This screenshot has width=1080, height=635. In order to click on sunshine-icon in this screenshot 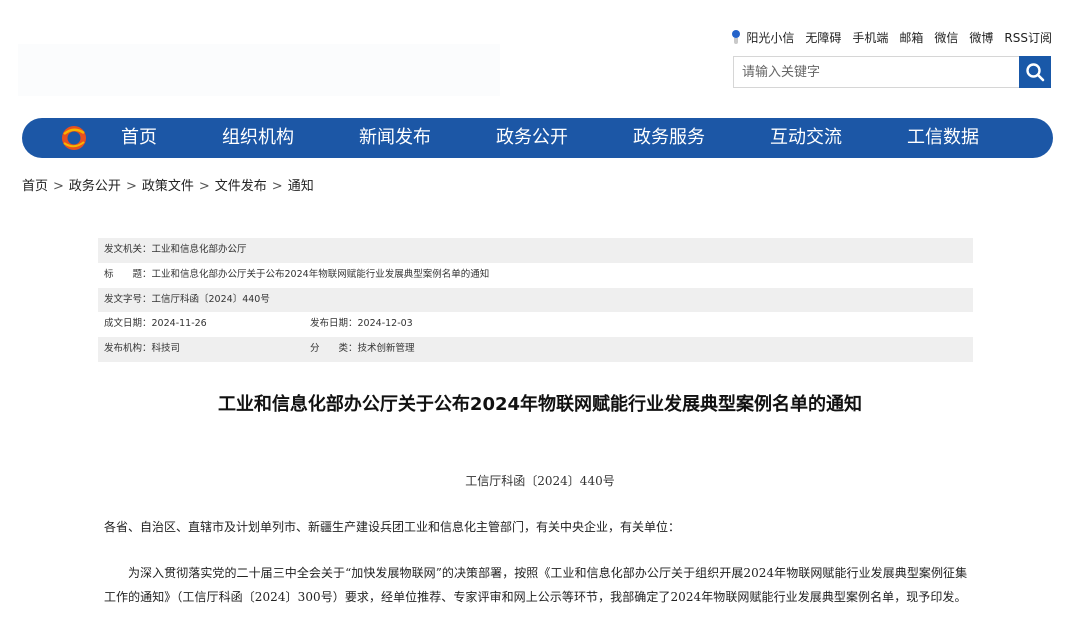, I will do `click(736, 37)`.